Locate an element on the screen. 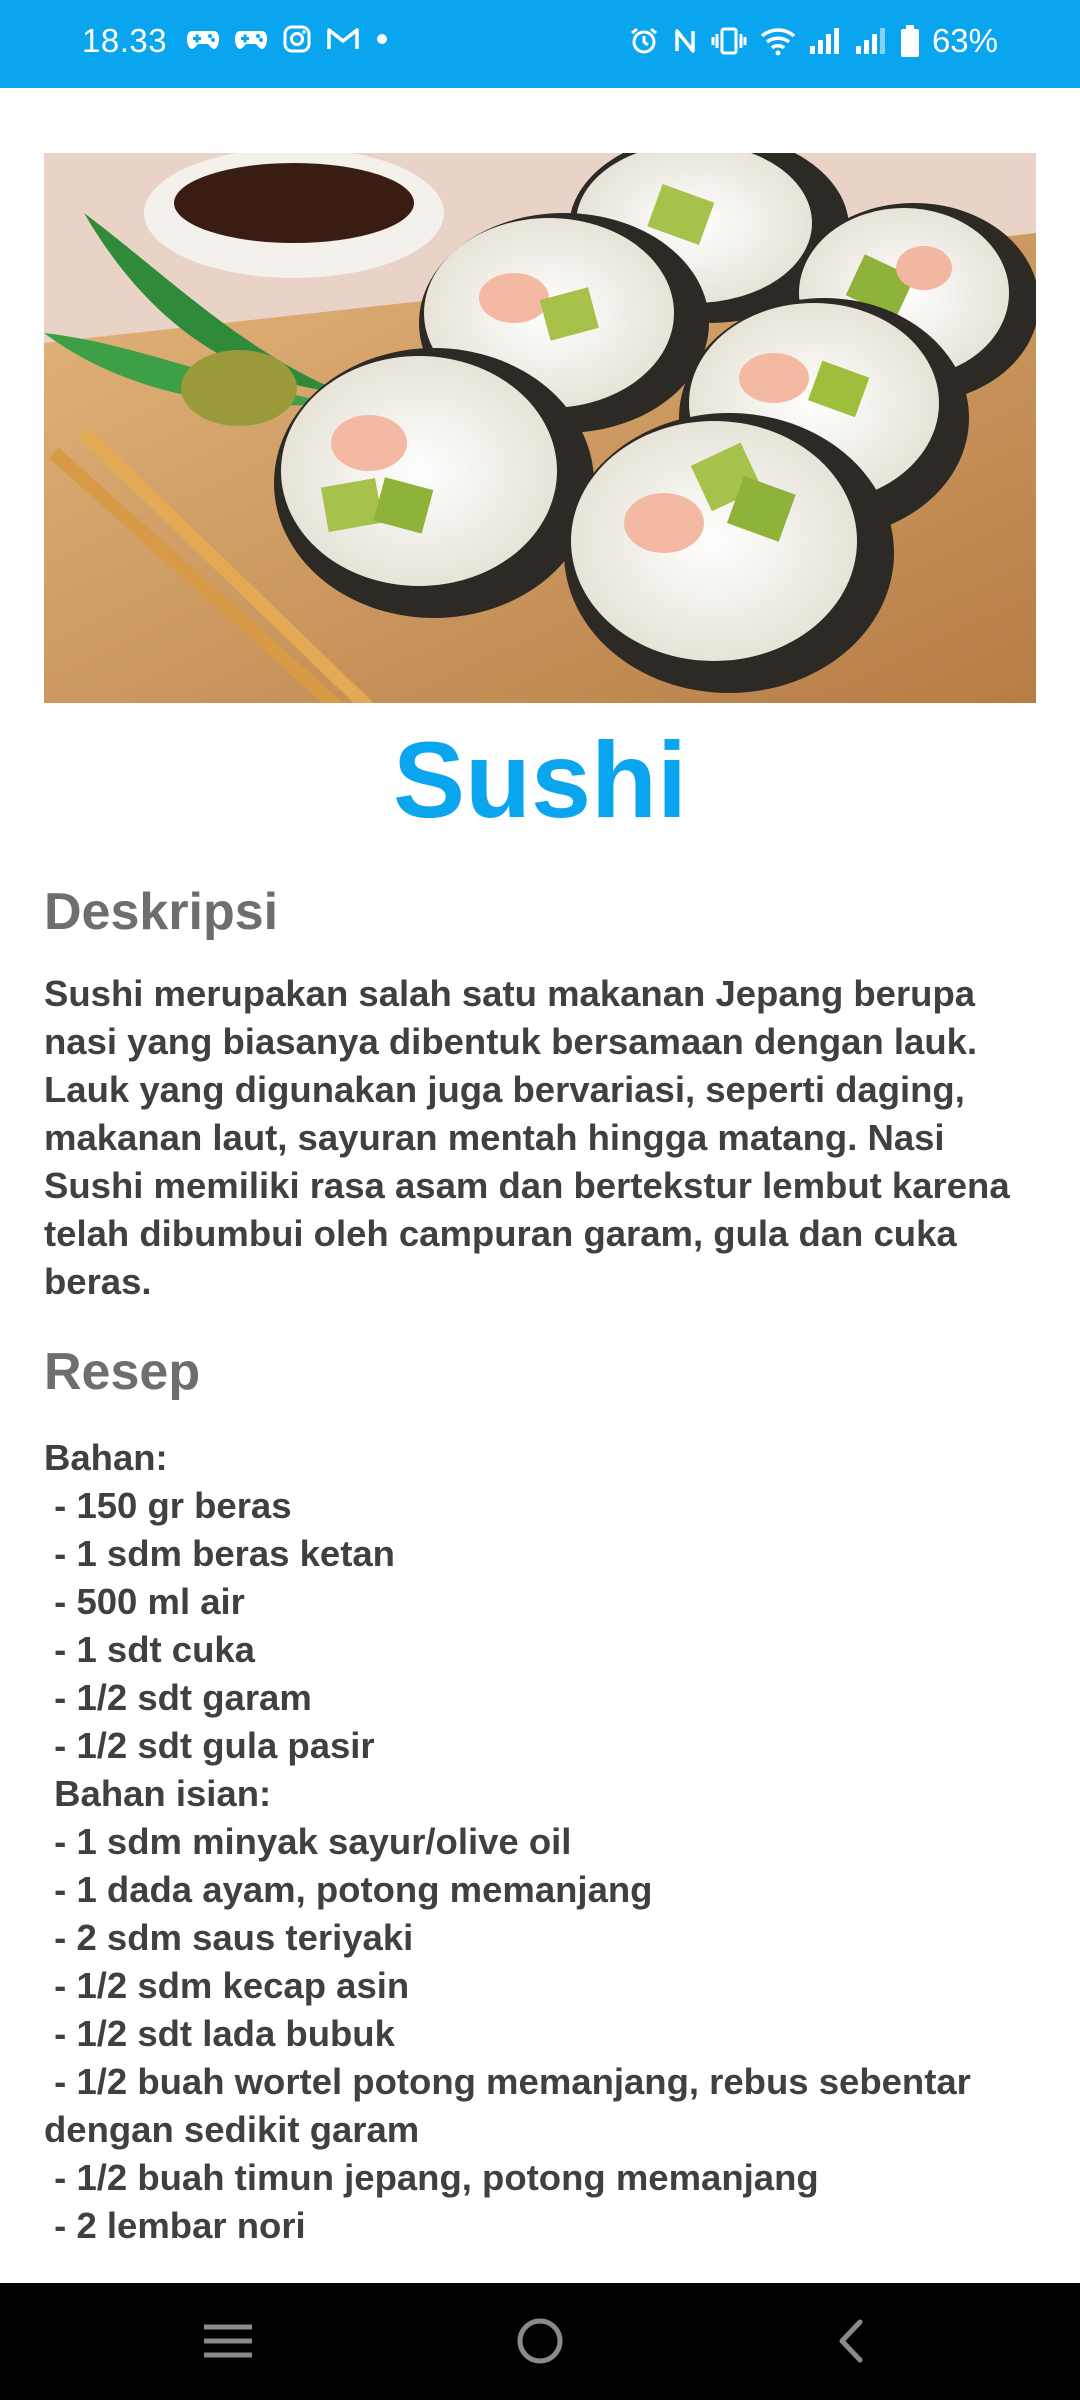  recipe-heading: Resep is located at coordinates (122, 1372).